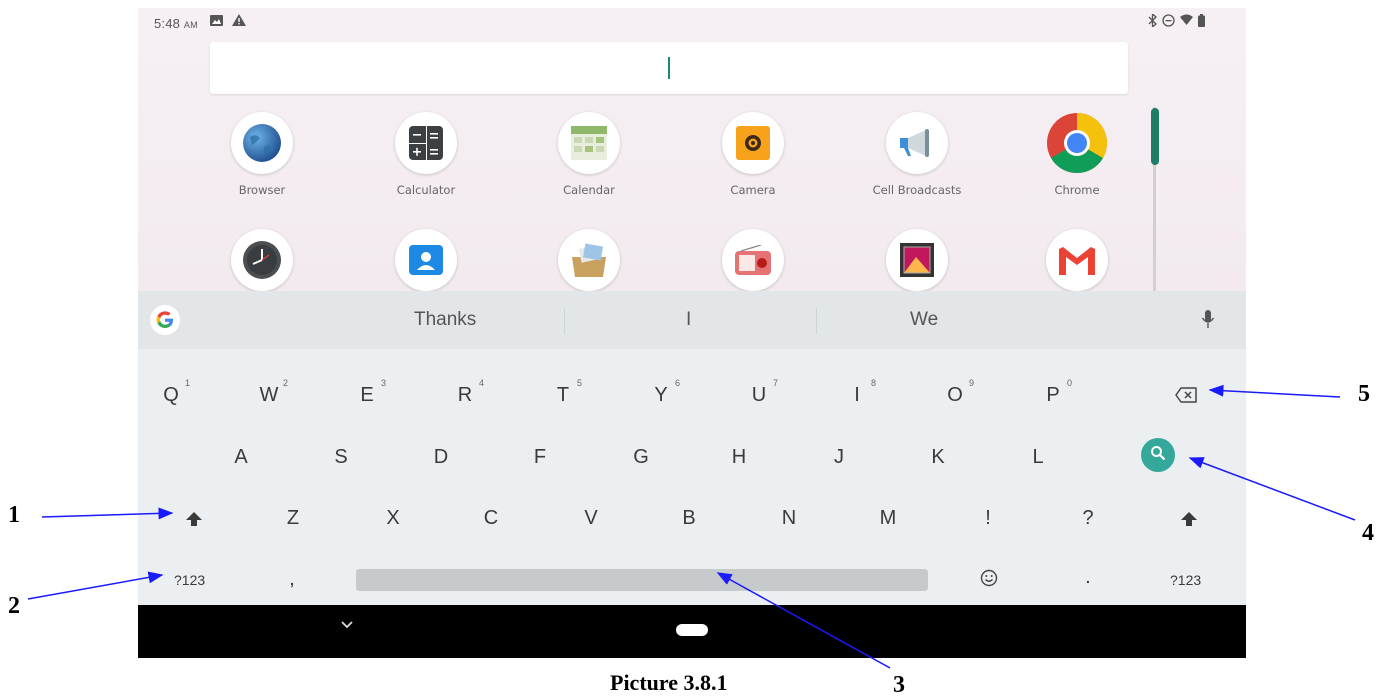 The image size is (1394, 699). What do you see at coordinates (1368, 533) in the screenshot?
I see `callout-4: 4` at bounding box center [1368, 533].